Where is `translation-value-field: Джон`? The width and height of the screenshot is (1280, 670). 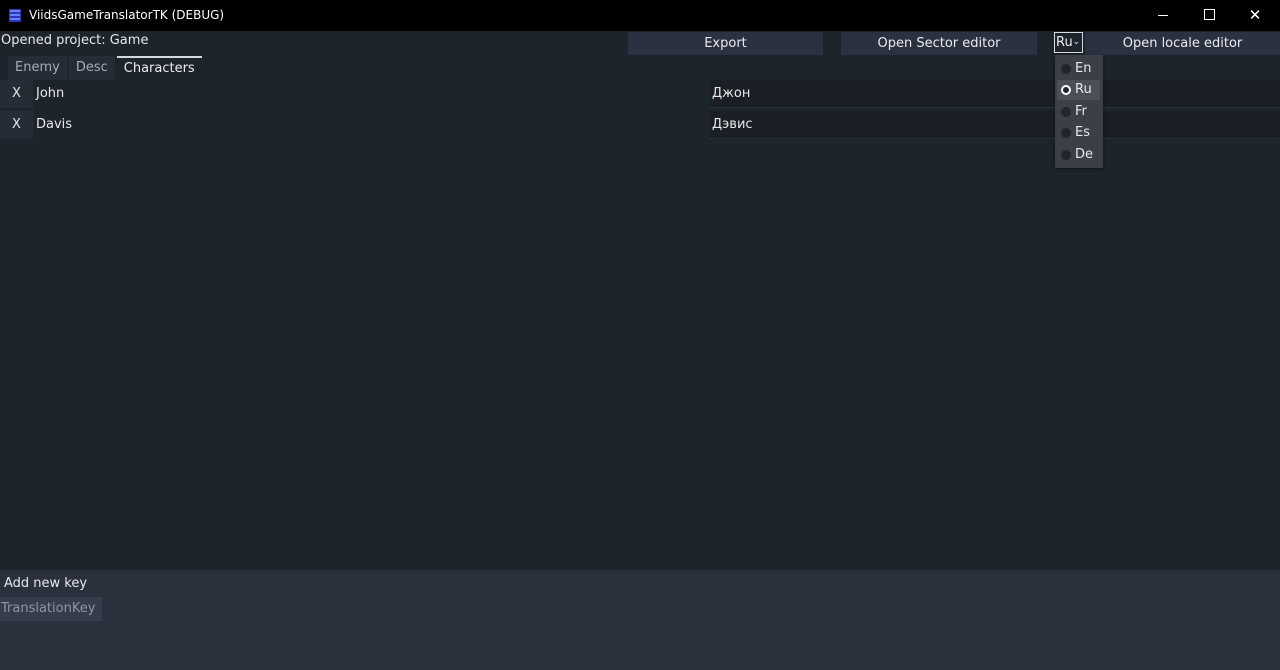
translation-value-field: Джон is located at coordinates (994, 94).